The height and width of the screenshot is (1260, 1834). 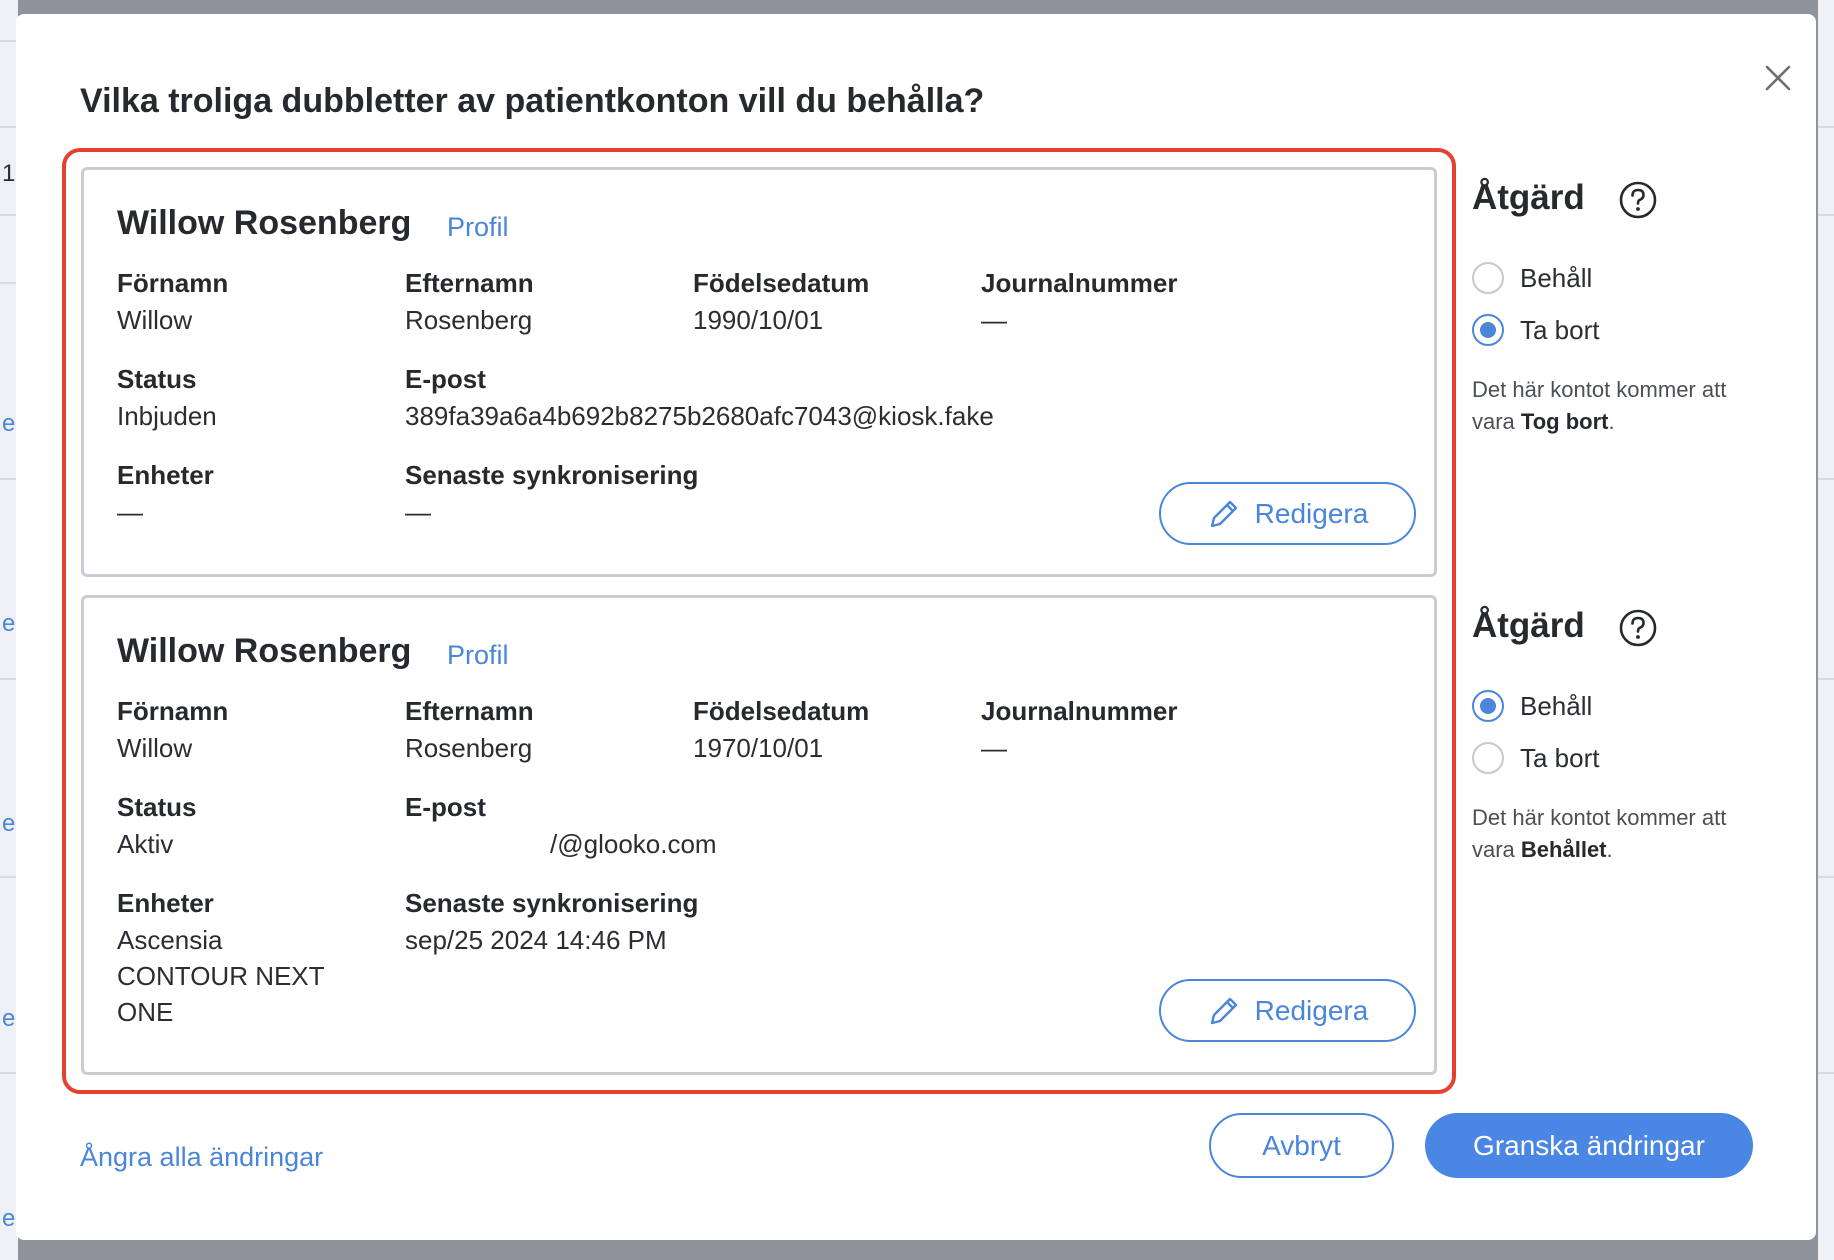 I want to click on review-changes-button: Granska ändringar, so click(x=1589, y=1145).